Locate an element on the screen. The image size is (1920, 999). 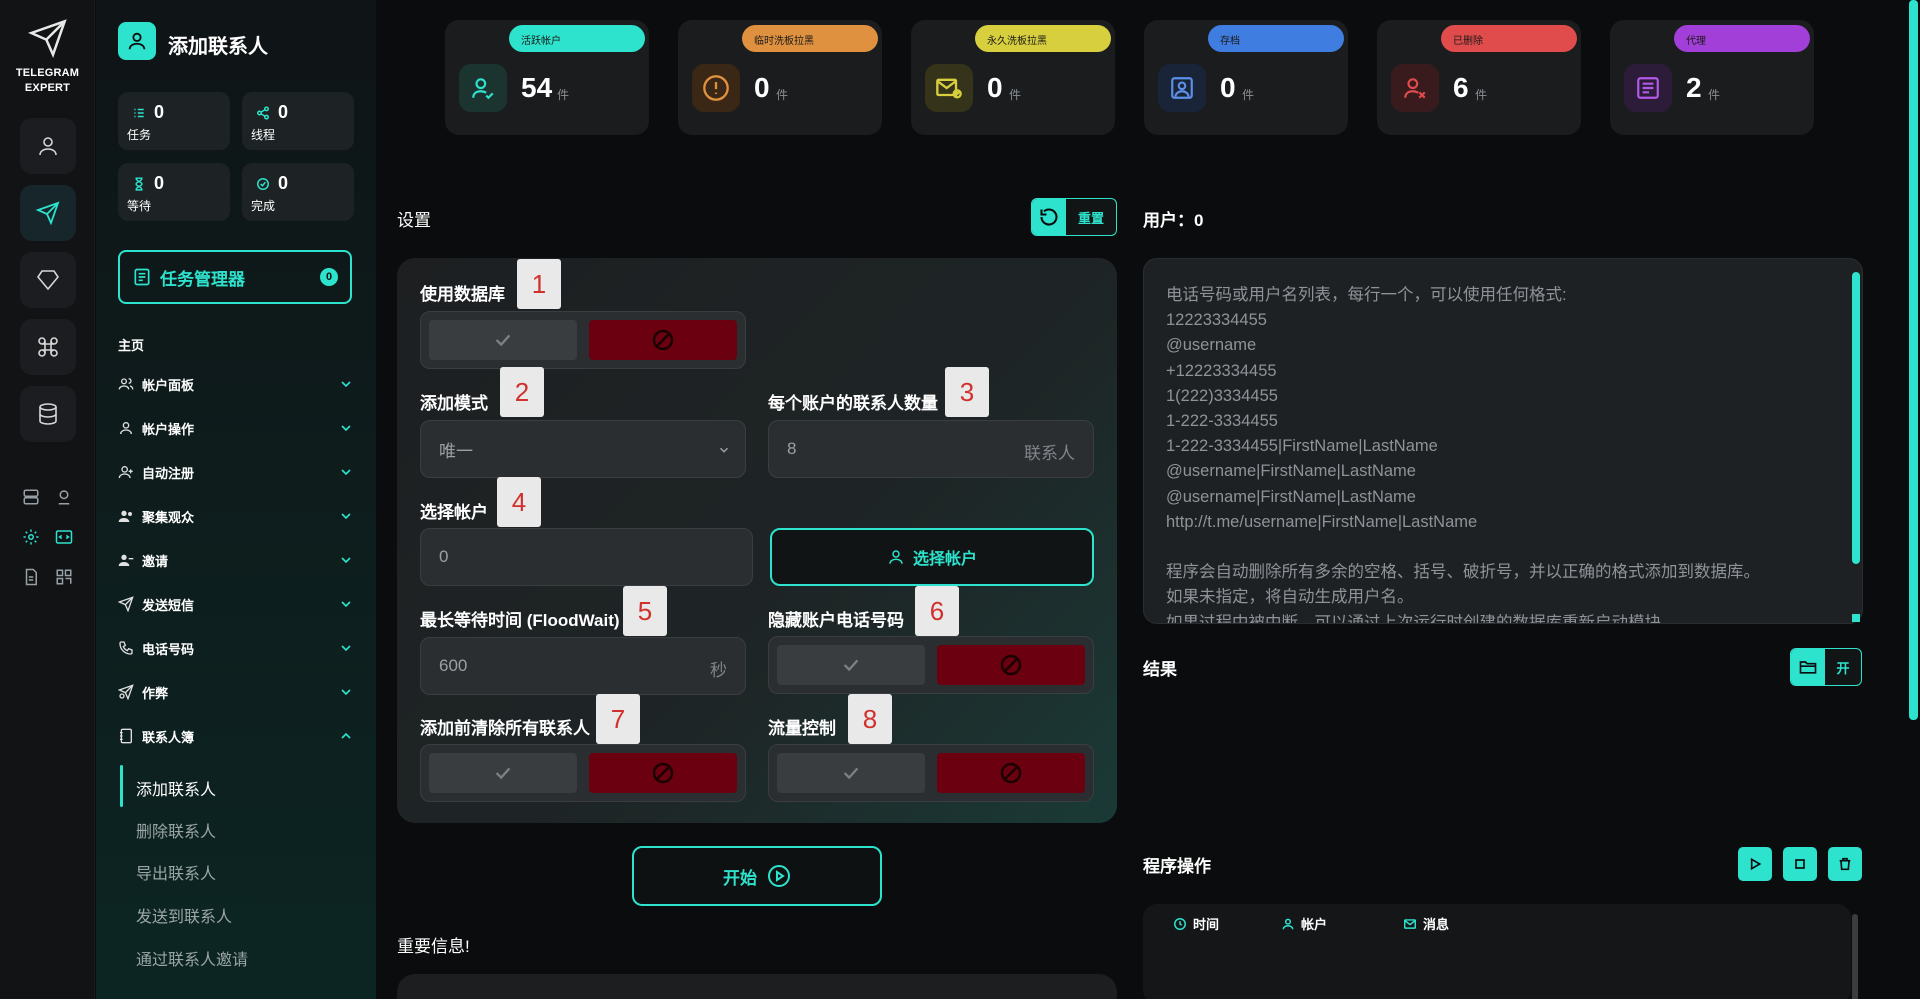
rail-account-button is located at coordinates (48, 146).